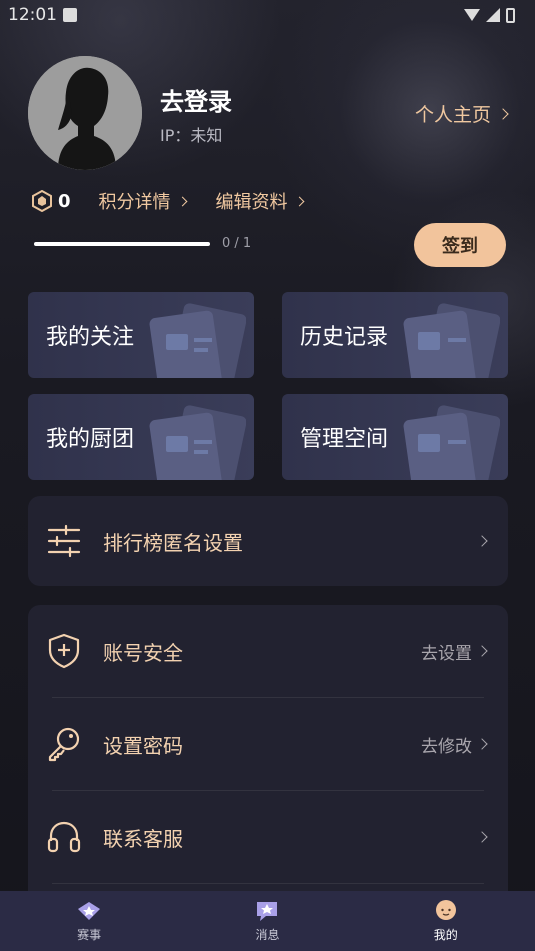 Image resolution: width=535 pixels, height=951 pixels. I want to click on shield-plus-icon, so click(64, 651).